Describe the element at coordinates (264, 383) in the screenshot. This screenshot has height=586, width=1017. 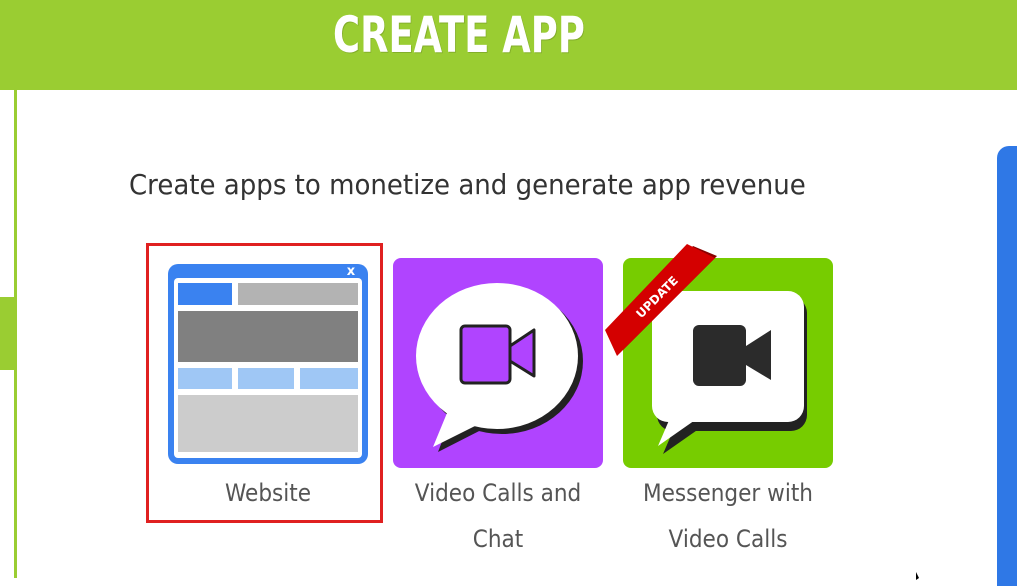
I see `selected-tile-outline` at that location.